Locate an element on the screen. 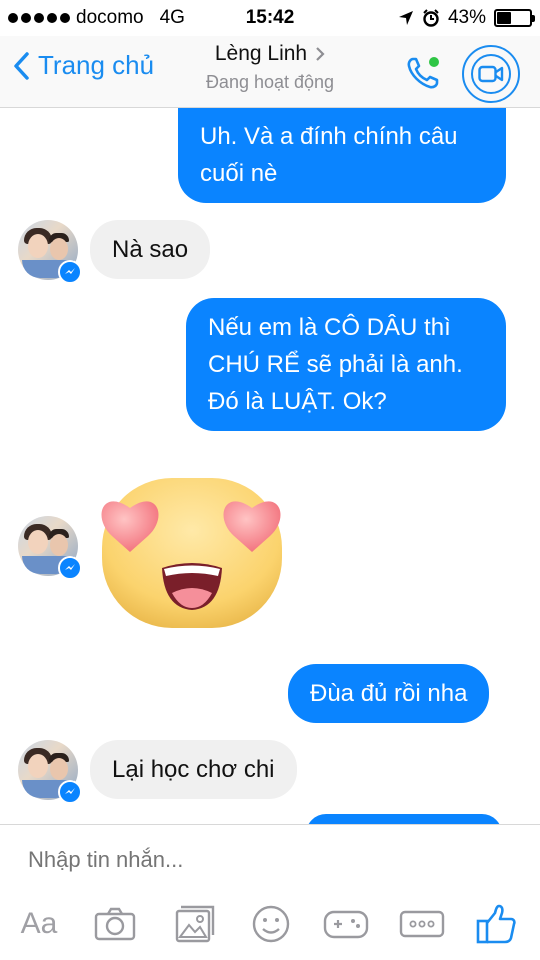  composer-toolbar: Aa is located at coordinates (270, 926).